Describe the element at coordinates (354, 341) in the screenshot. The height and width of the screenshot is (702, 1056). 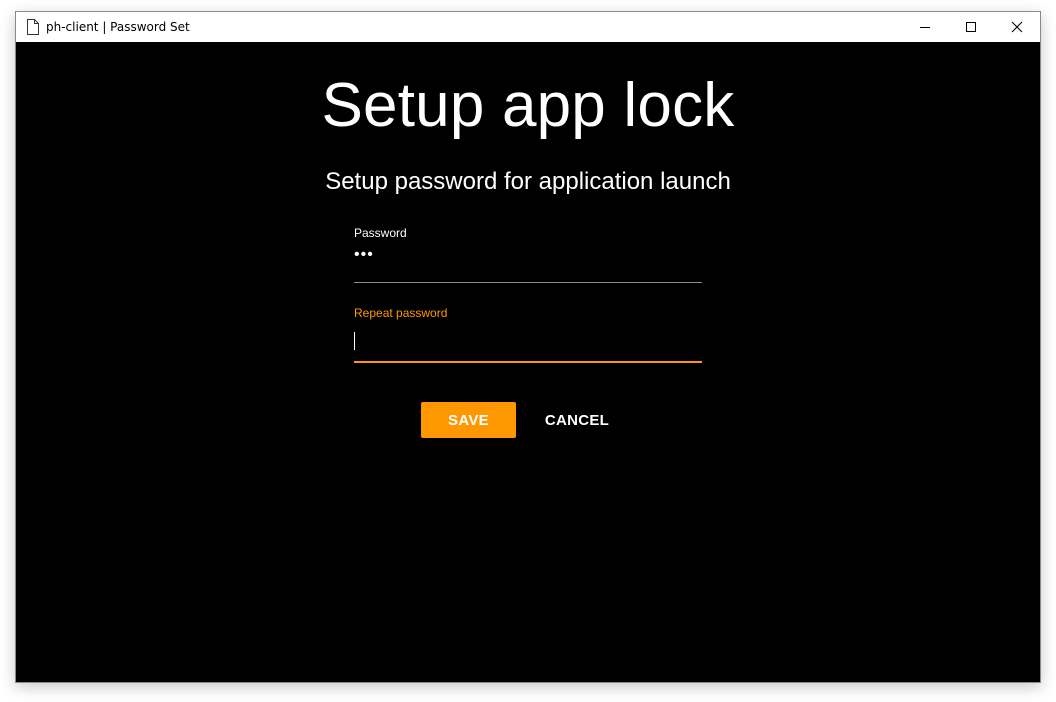
I see `text-cursor` at that location.